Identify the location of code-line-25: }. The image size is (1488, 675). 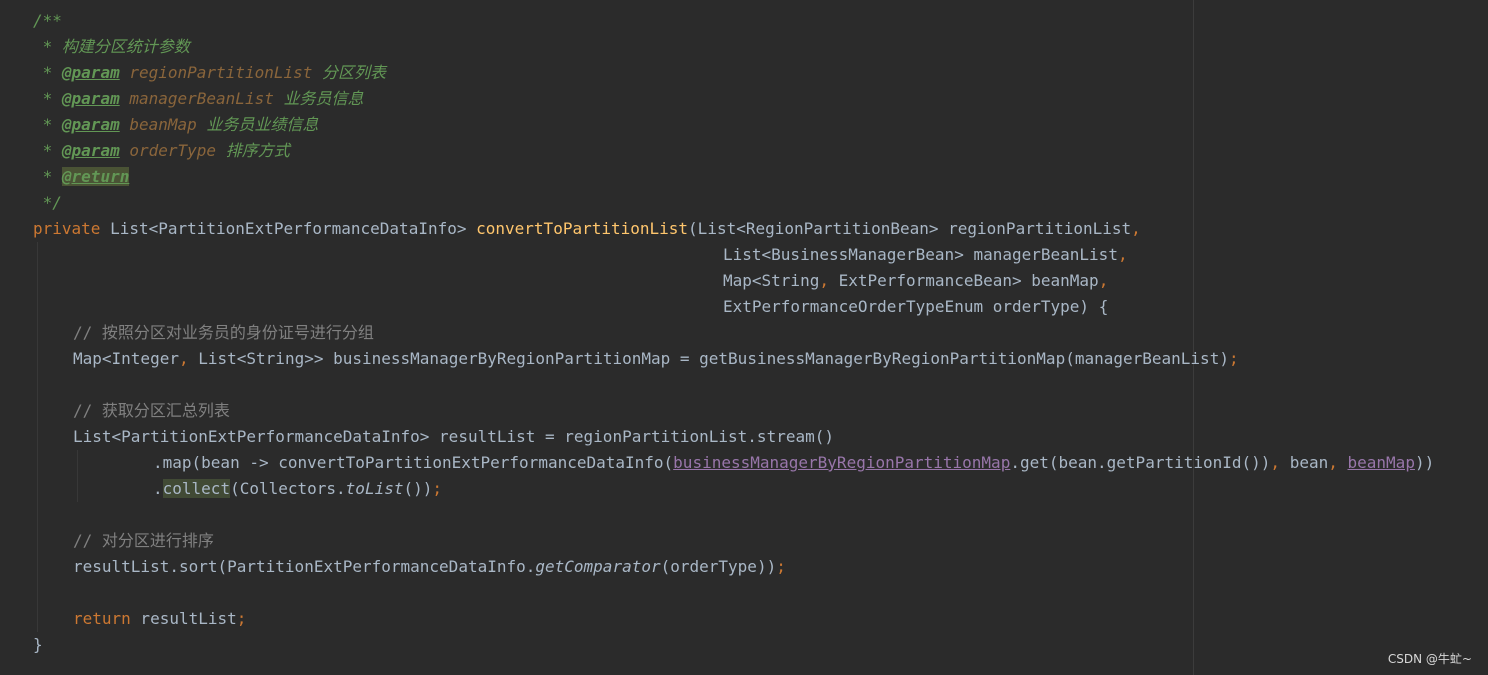
(38, 645).